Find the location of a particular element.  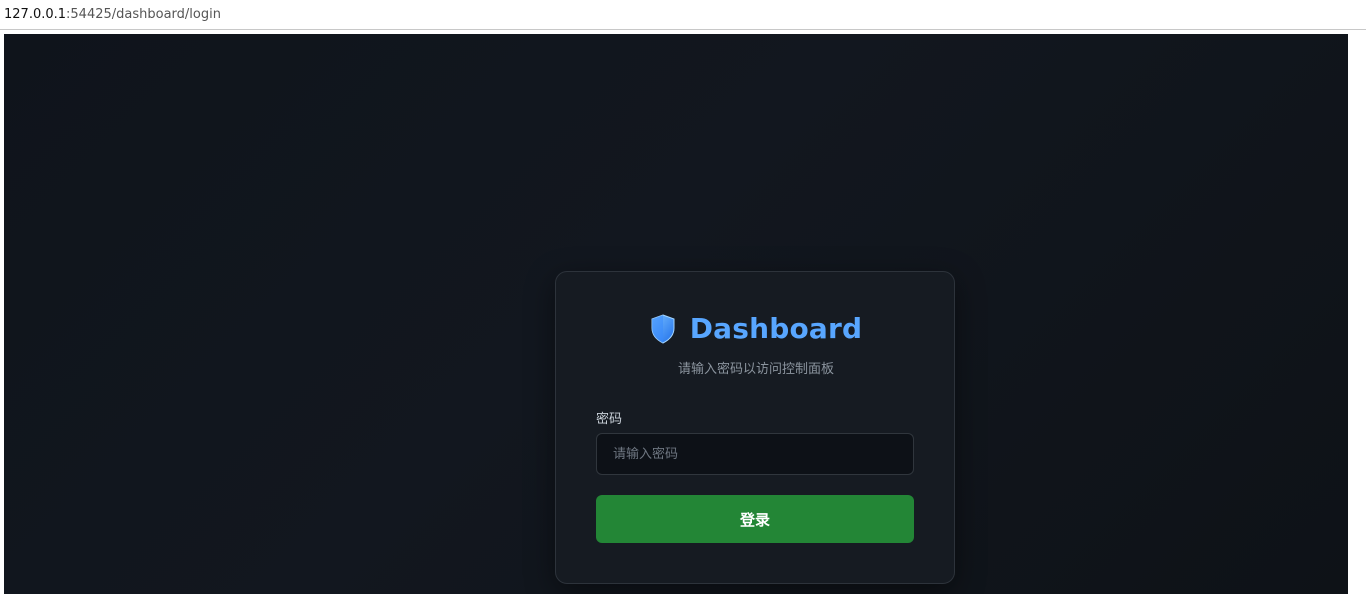

url-host: 127.0.0.1 is located at coordinates (35, 14).